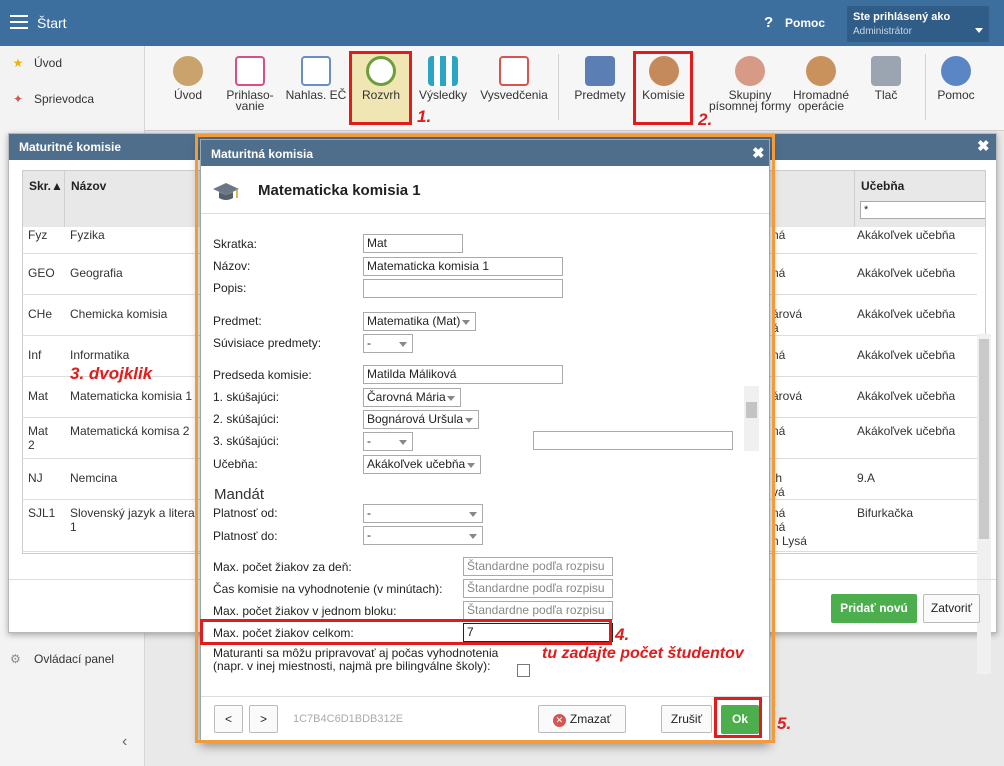  What do you see at coordinates (582, 719) in the screenshot?
I see `delete-button: ✕ Zmazať` at bounding box center [582, 719].